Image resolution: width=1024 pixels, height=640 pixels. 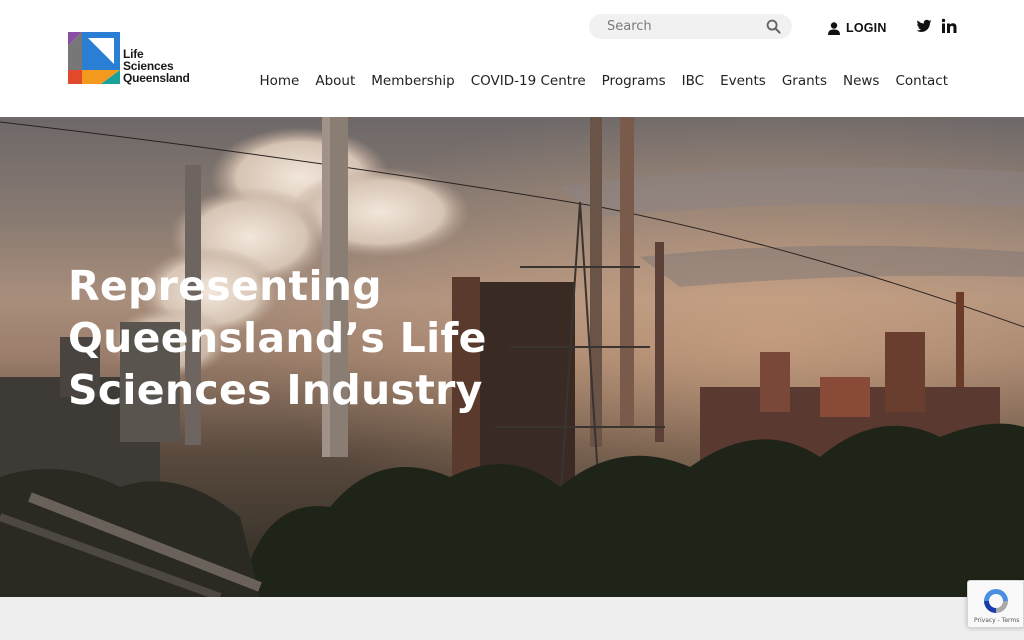 I want to click on search-box, so click(x=690, y=26).